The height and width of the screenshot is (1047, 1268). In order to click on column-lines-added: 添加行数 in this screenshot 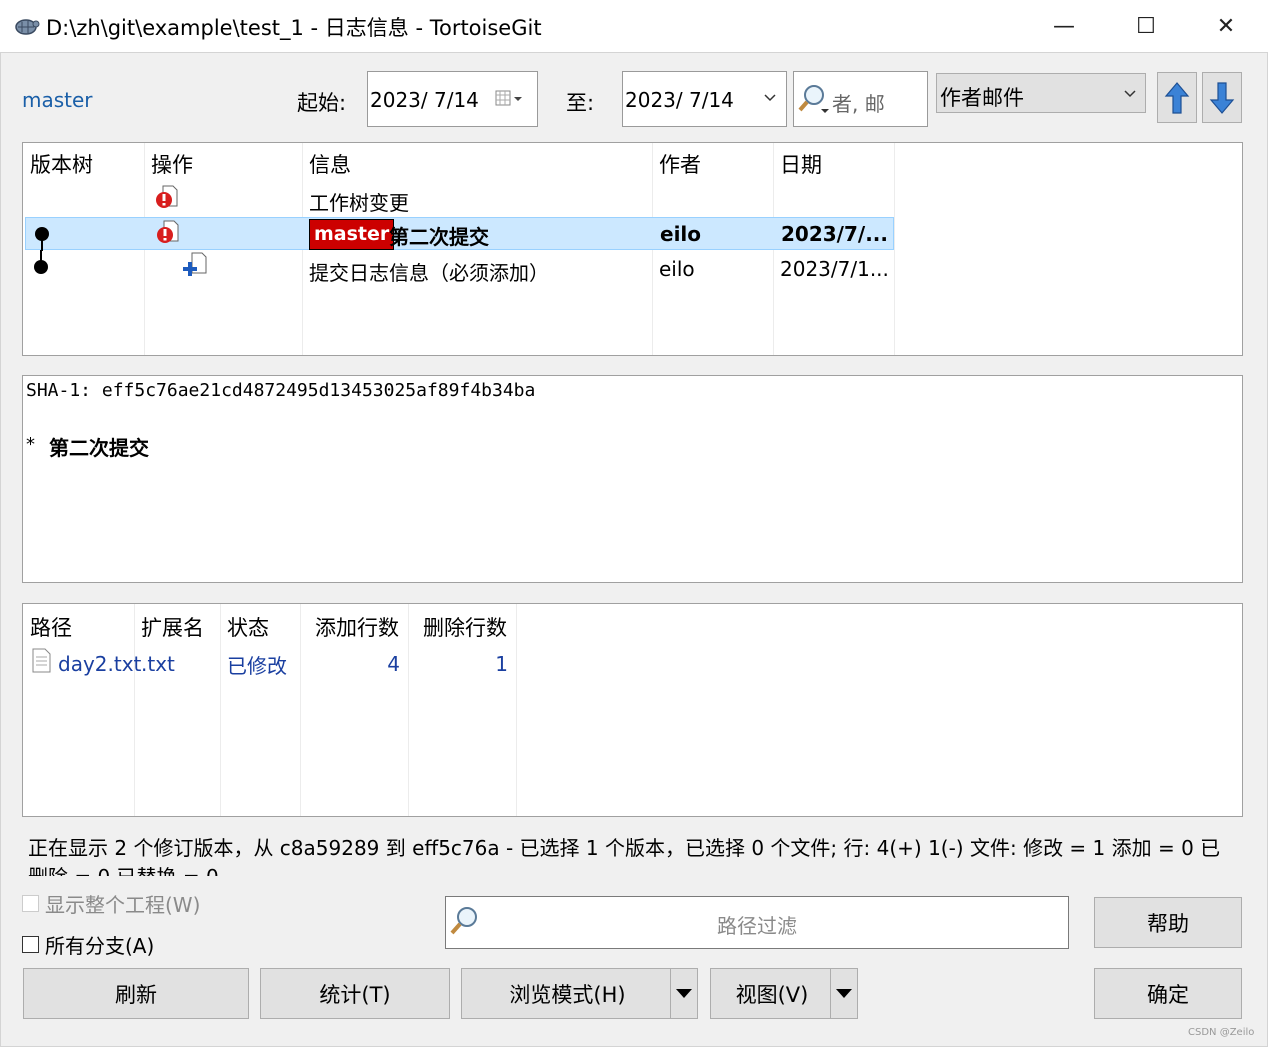, I will do `click(357, 627)`.